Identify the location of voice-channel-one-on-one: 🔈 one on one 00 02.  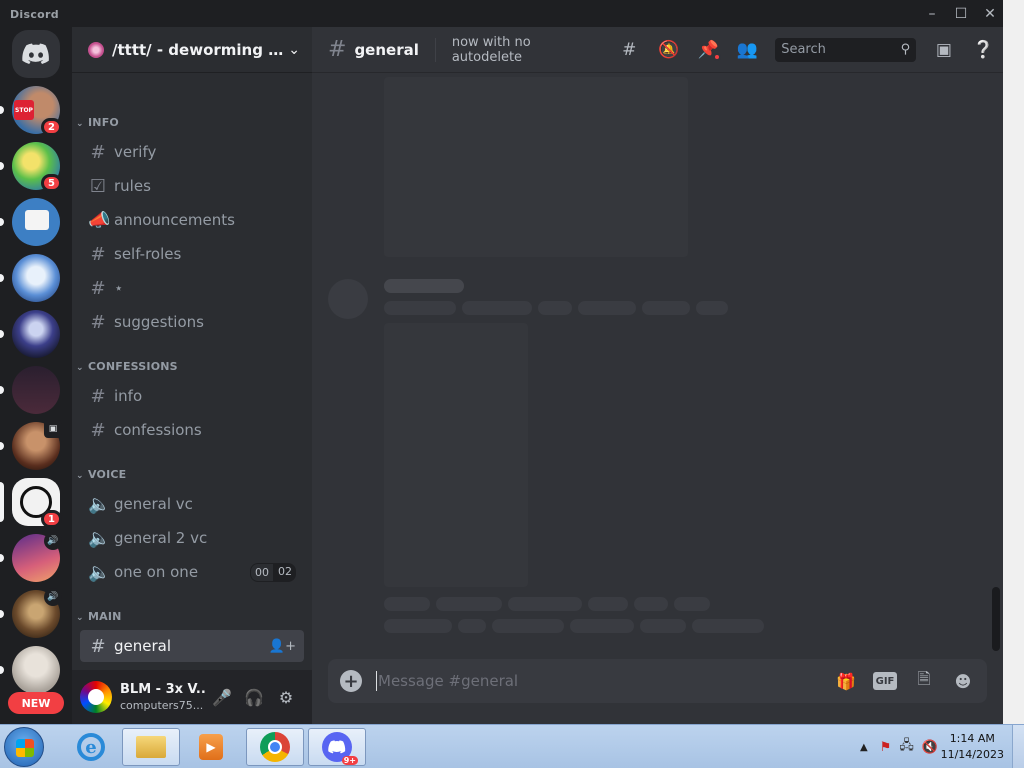
(192, 572).